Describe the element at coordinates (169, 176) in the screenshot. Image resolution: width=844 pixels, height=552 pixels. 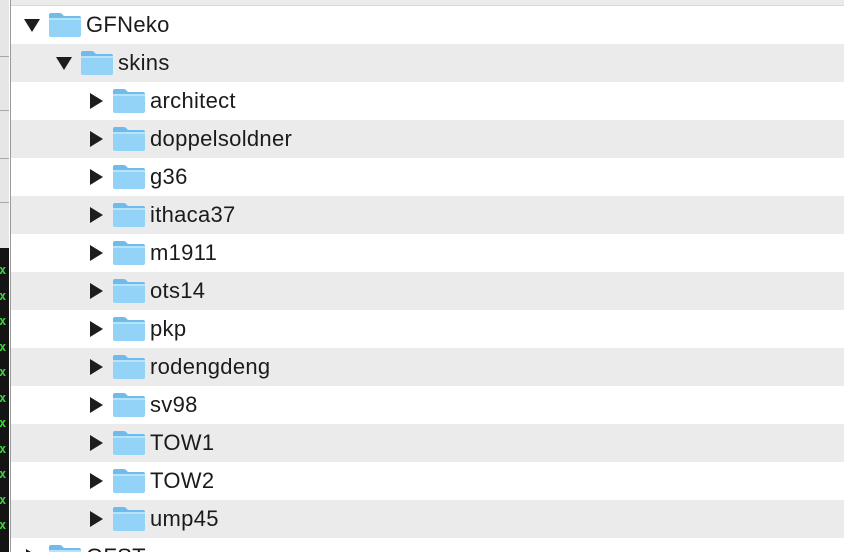
I see `tree-row-label: g36` at that location.